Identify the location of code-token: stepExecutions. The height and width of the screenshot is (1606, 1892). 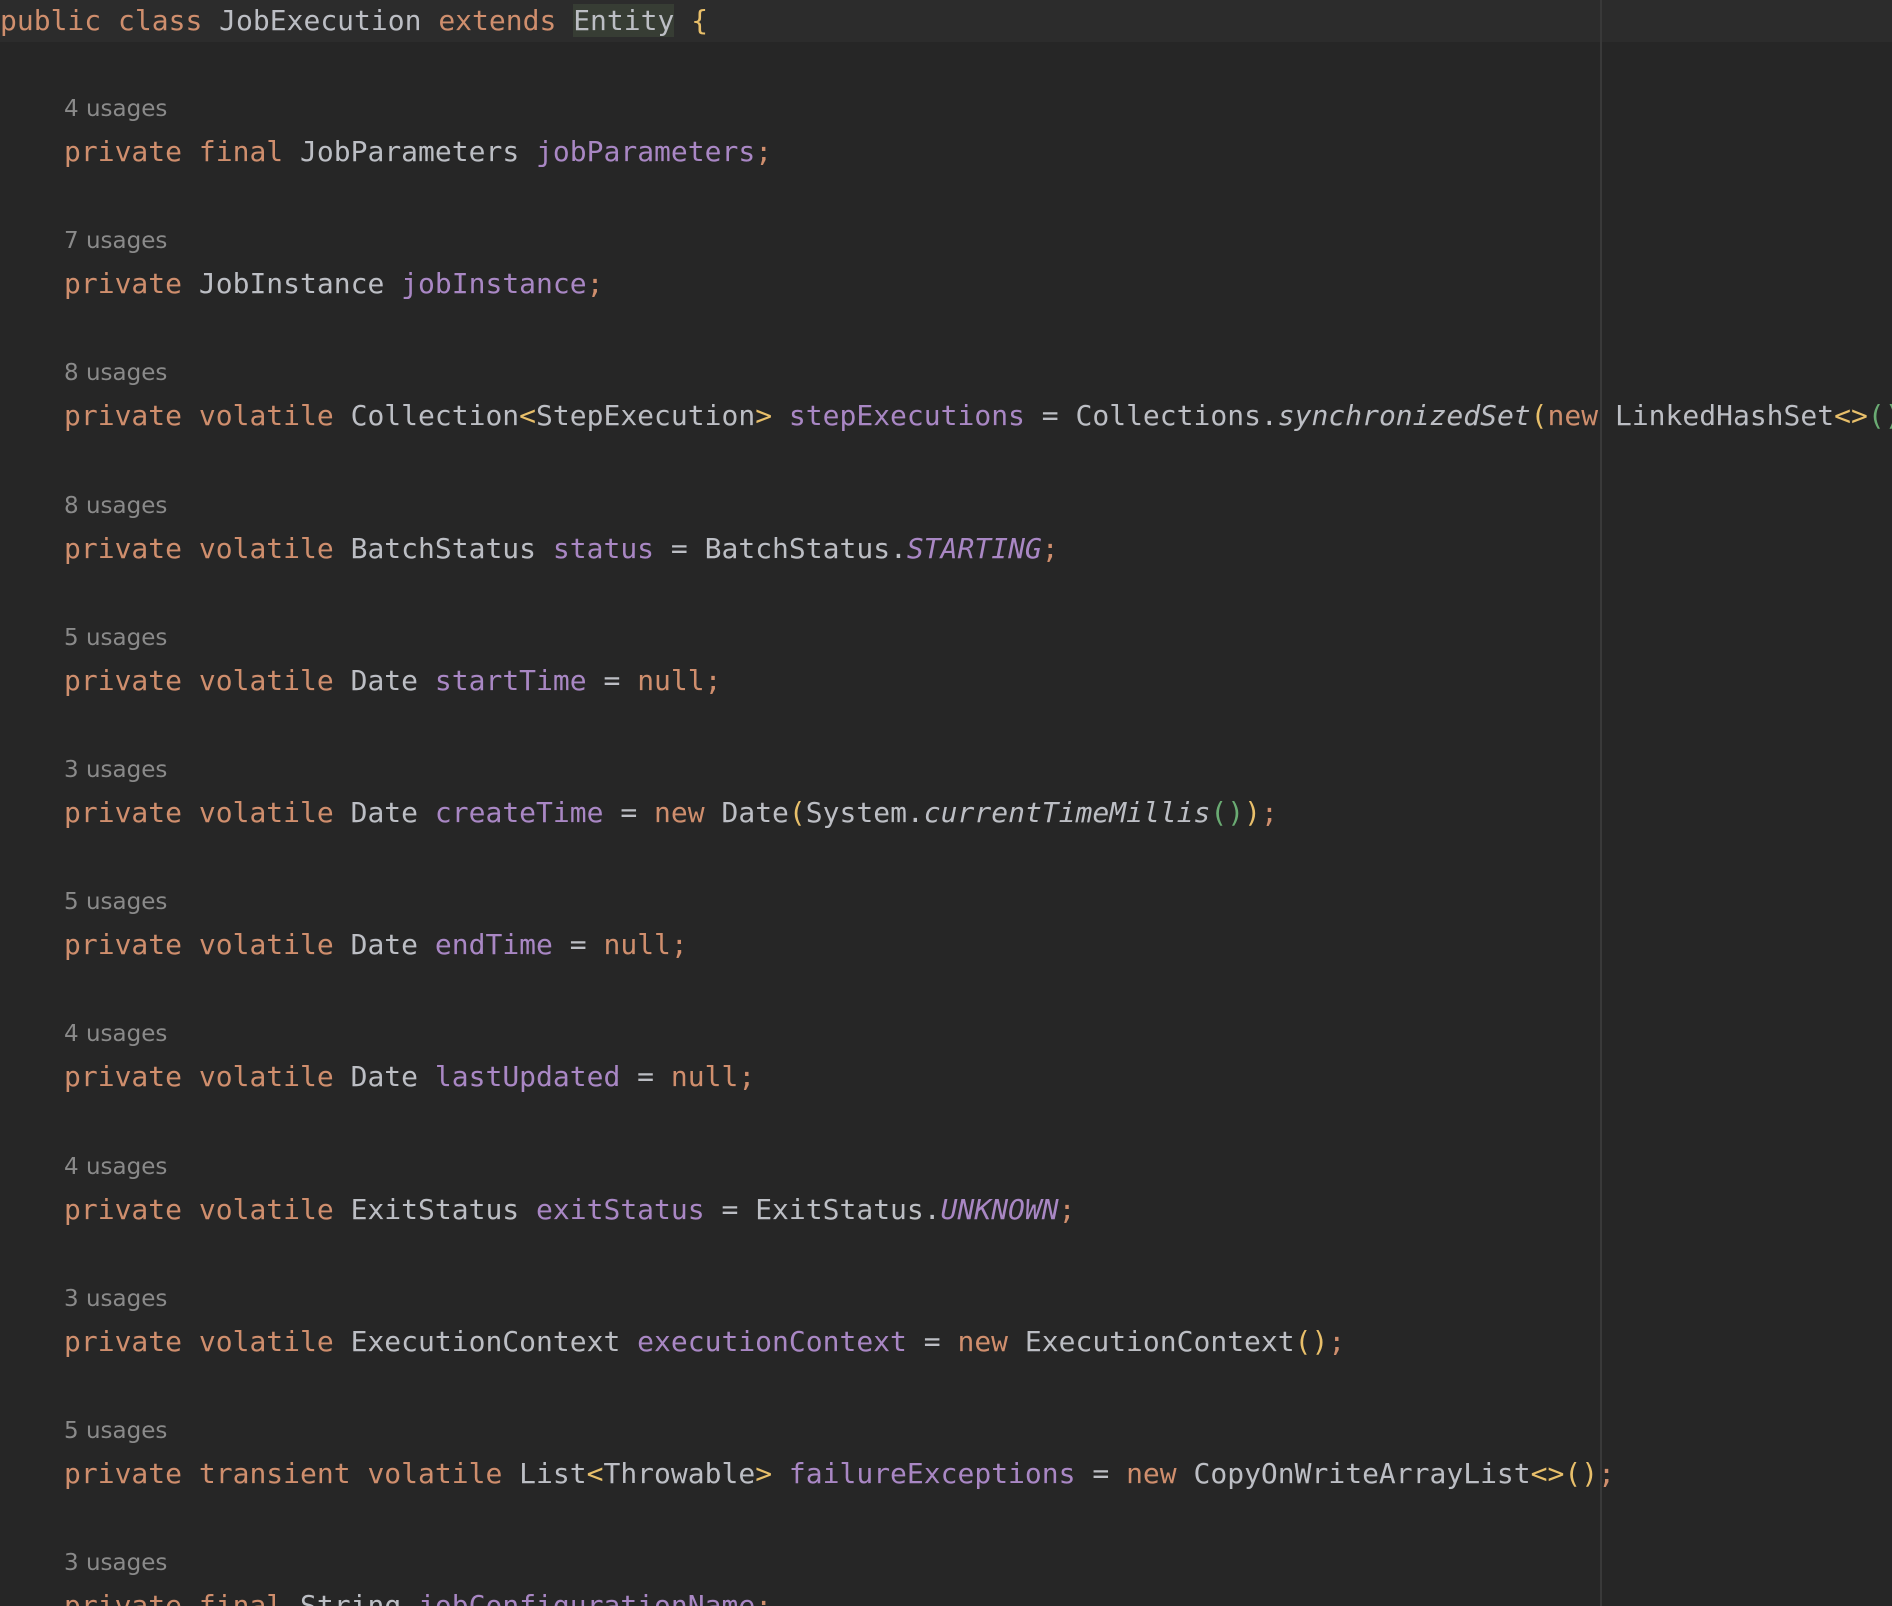
(906, 415).